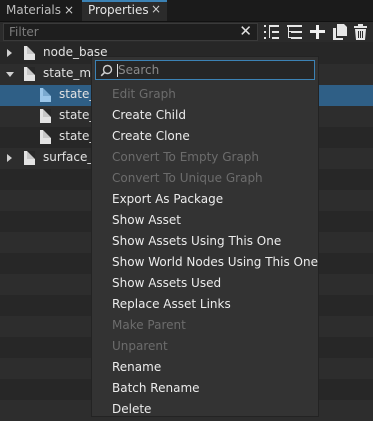 The height and width of the screenshot is (421, 373). I want to click on add-icon, so click(317, 32).